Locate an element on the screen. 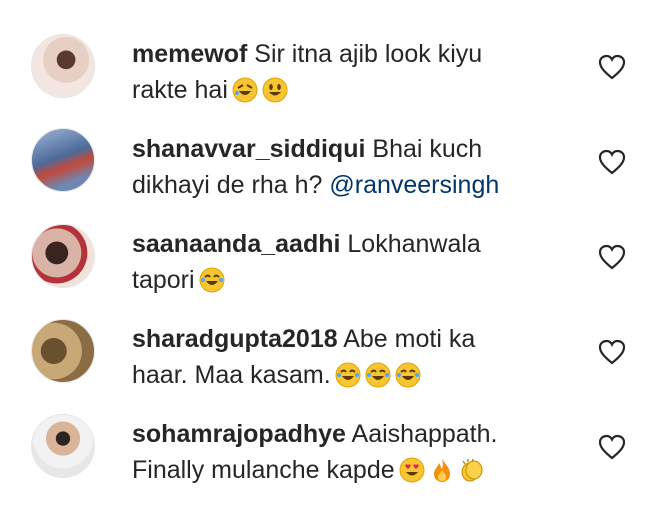 The width and height of the screenshot is (670, 527). comment-username: saanaanda_aadhi is located at coordinates (236, 244).